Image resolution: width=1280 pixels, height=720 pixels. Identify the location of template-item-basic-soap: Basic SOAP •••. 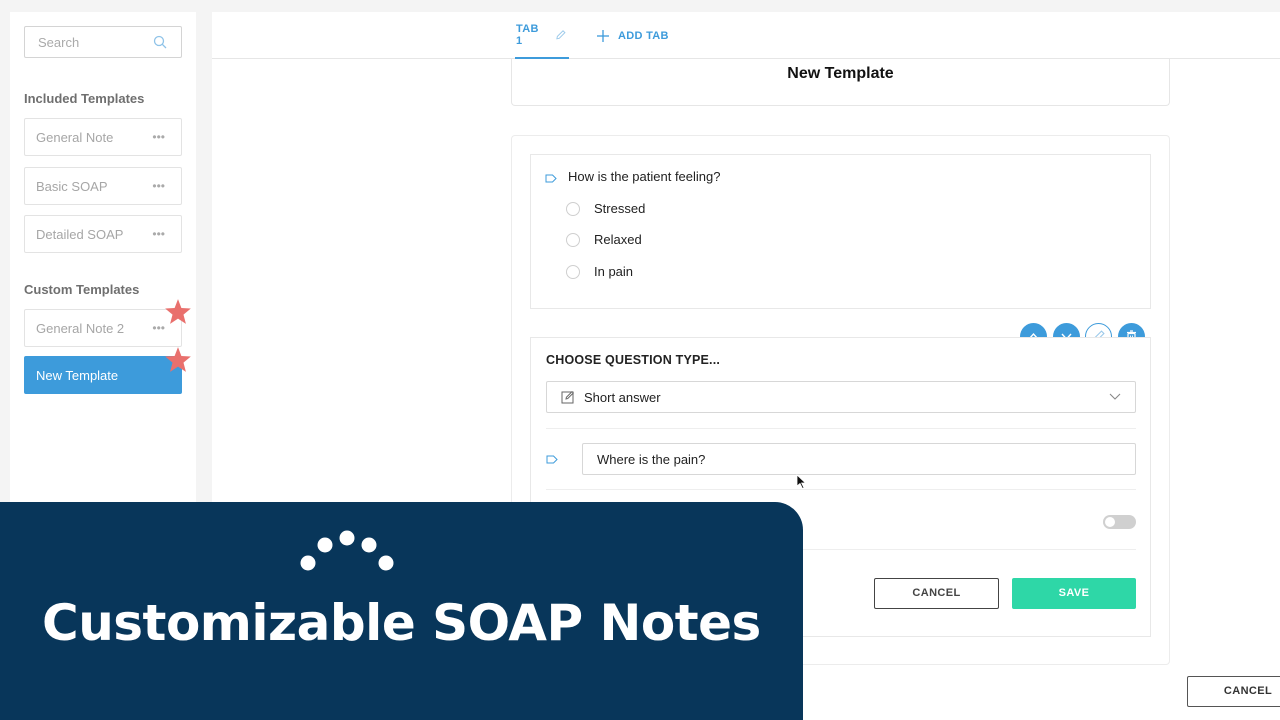
(103, 186).